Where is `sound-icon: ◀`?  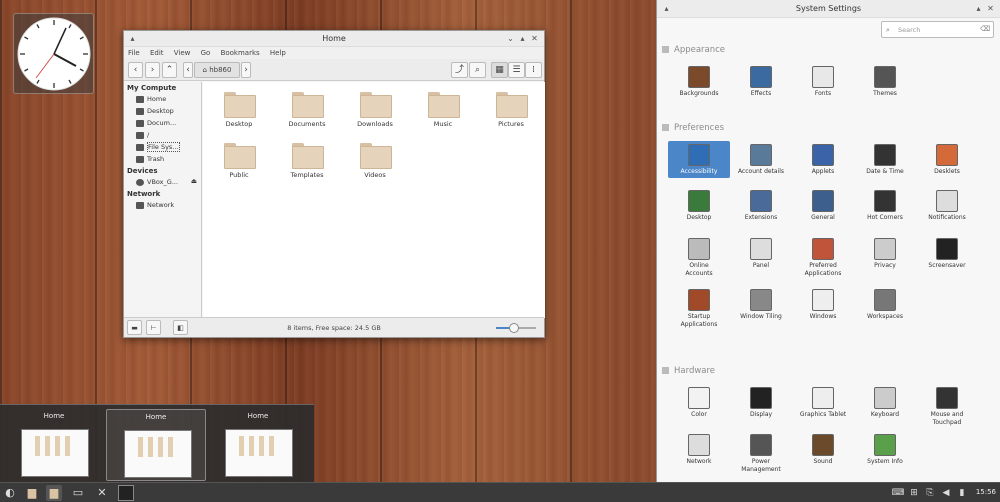
sound-icon: ◀ is located at coordinates (946, 493).